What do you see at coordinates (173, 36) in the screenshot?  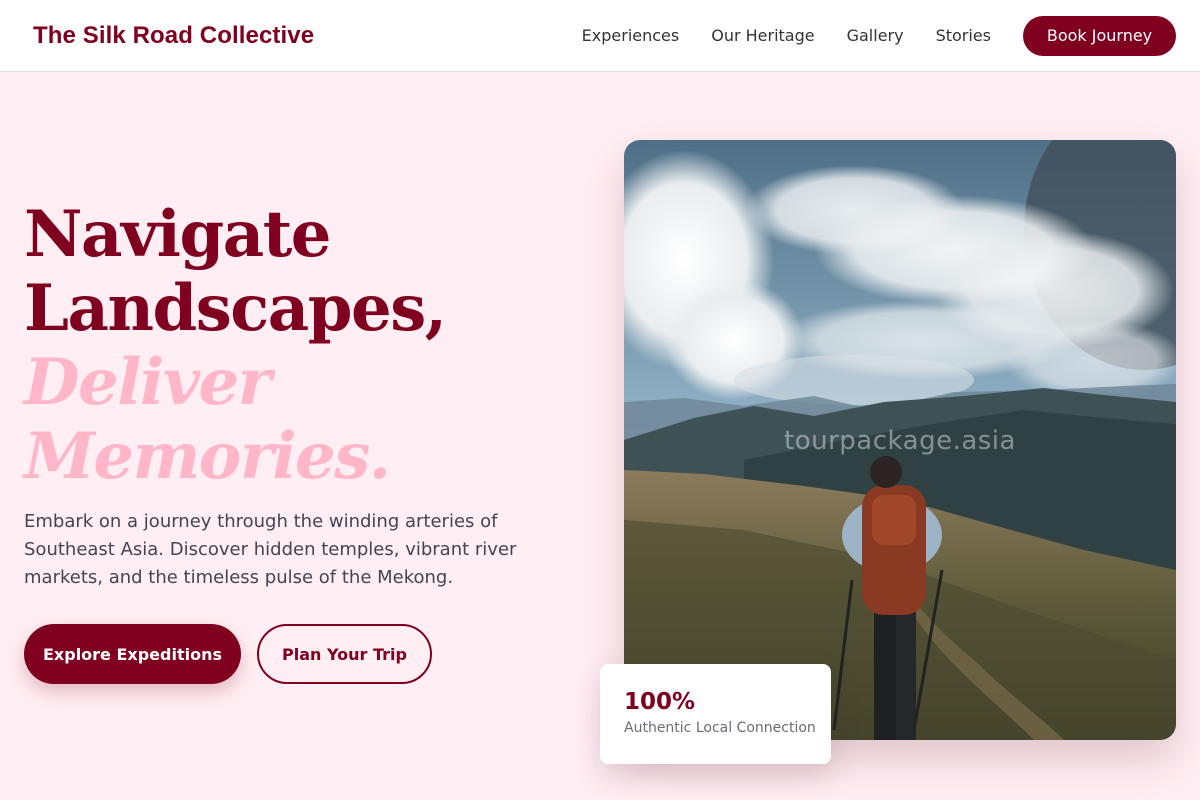 I see `brand-logo: The Silk Road Collective` at bounding box center [173, 36].